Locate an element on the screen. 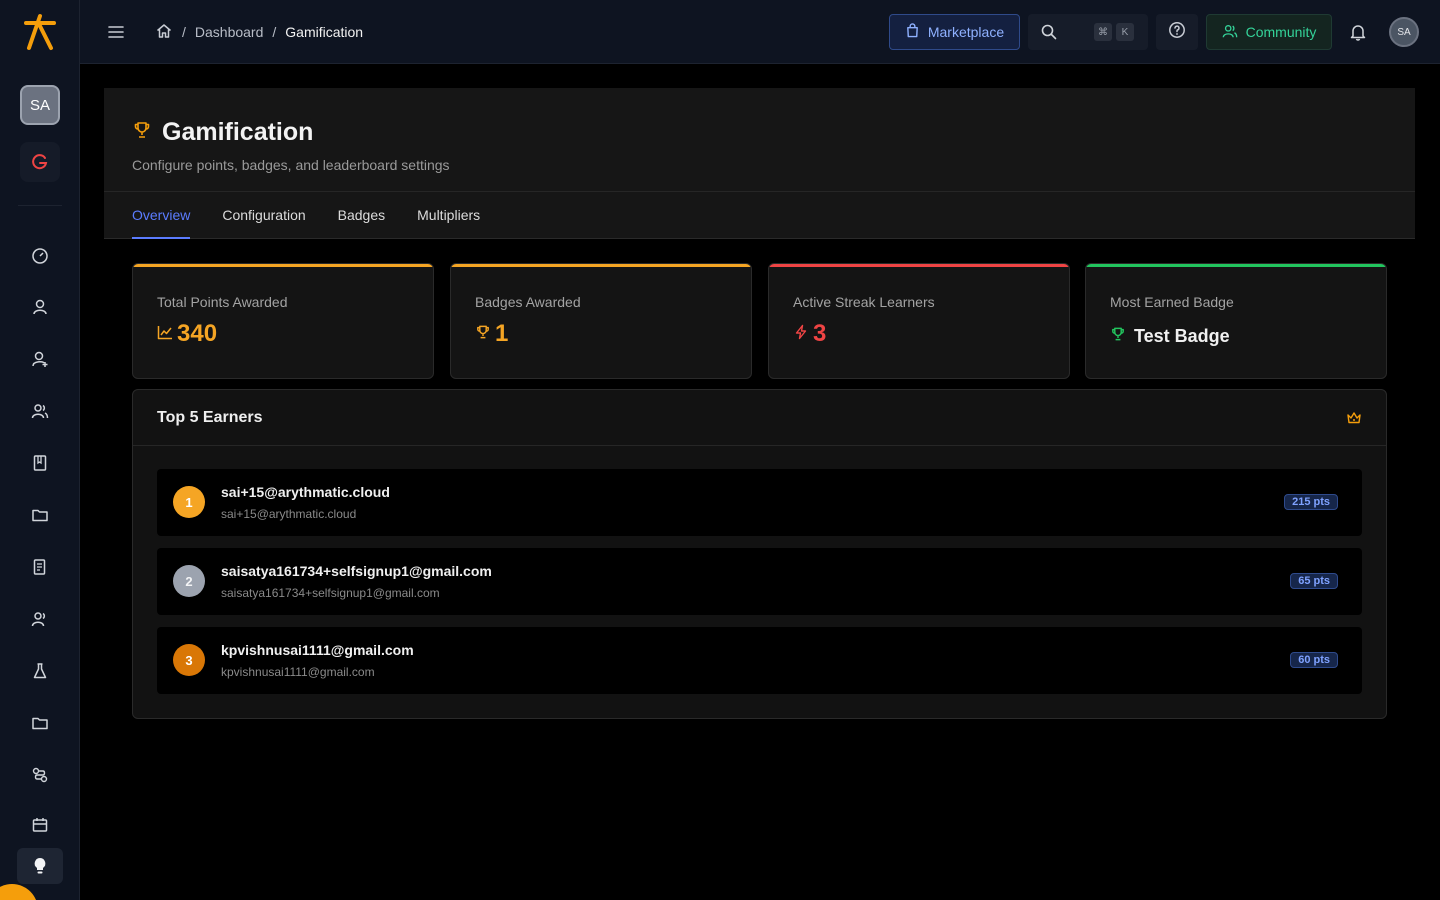 The height and width of the screenshot is (900, 1440). community-label: Community is located at coordinates (1281, 32).